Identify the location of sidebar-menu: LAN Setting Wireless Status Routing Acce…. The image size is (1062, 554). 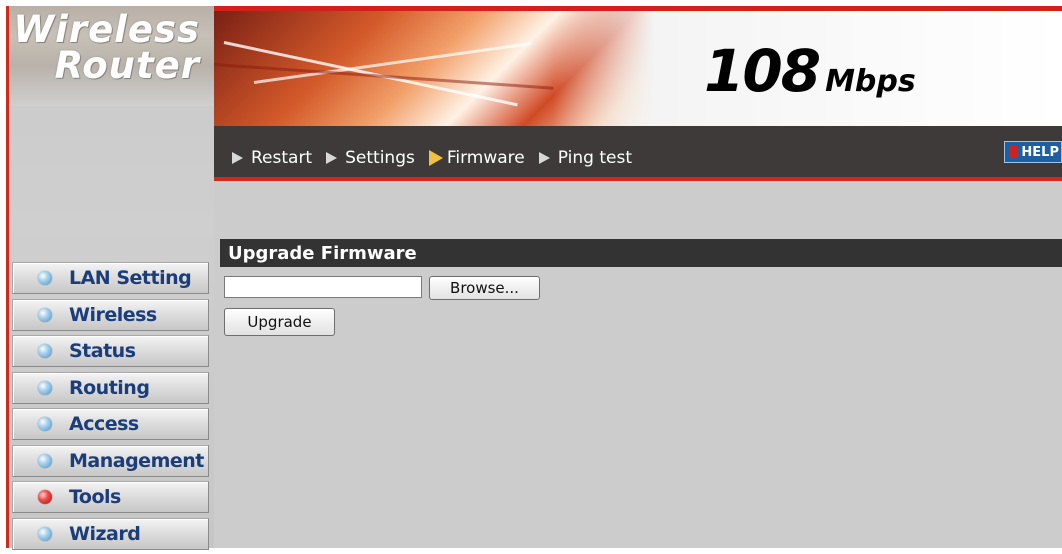
(110, 408).